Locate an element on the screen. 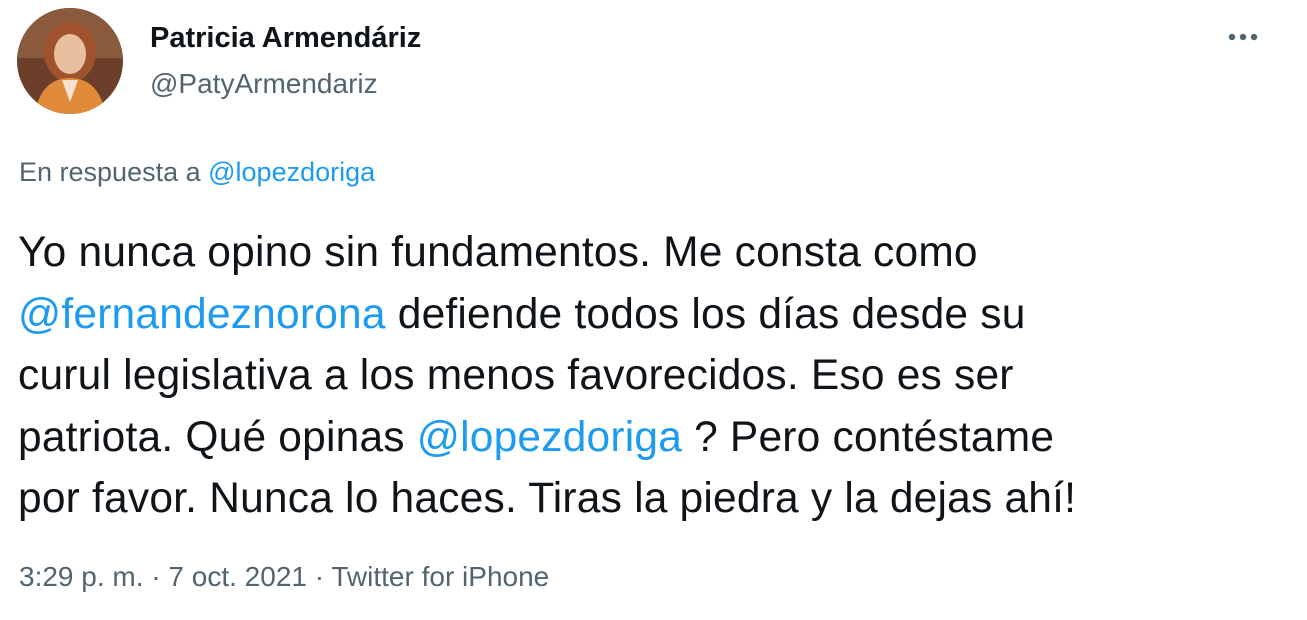 This screenshot has width=1307, height=620. reply-context: En respuesta a @lopezdoriga is located at coordinates (197, 172).